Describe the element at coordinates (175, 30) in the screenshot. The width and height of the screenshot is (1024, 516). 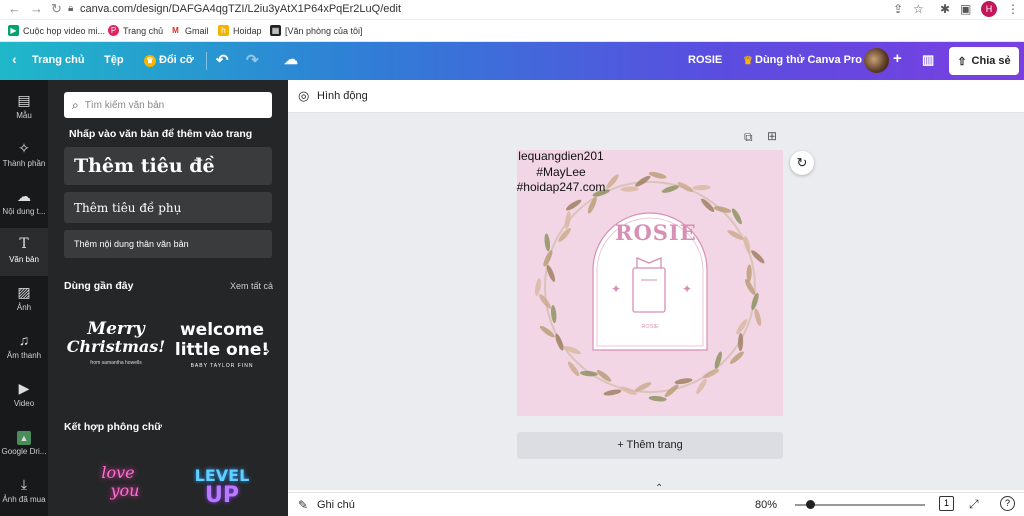
I see `gmail-icon: M` at that location.